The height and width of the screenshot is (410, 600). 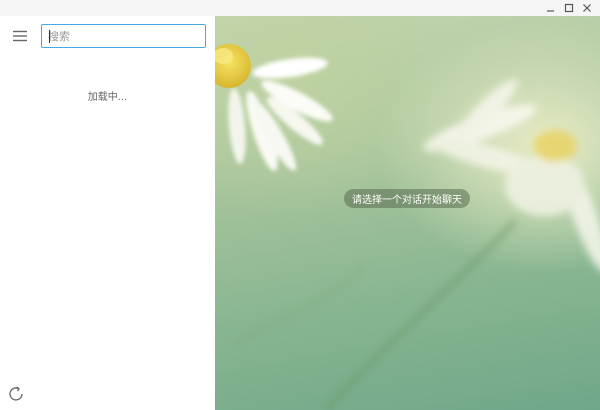 I want to click on close-button, so click(x=587, y=8).